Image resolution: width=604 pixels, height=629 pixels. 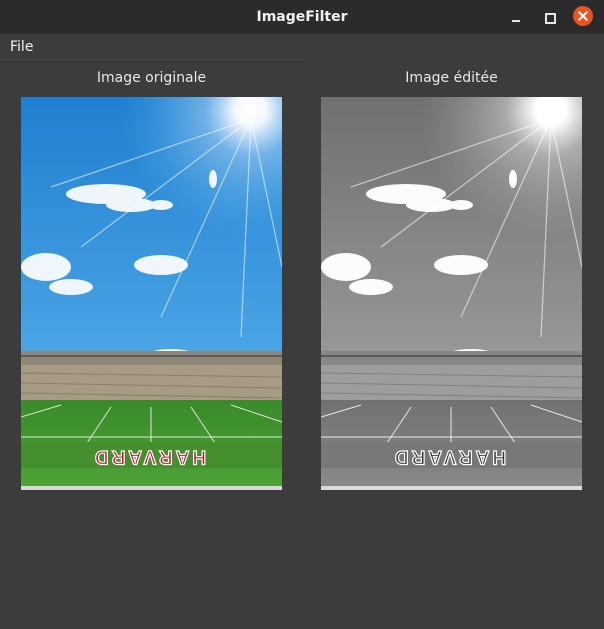 I want to click on menu-file: File, so click(x=21, y=47).